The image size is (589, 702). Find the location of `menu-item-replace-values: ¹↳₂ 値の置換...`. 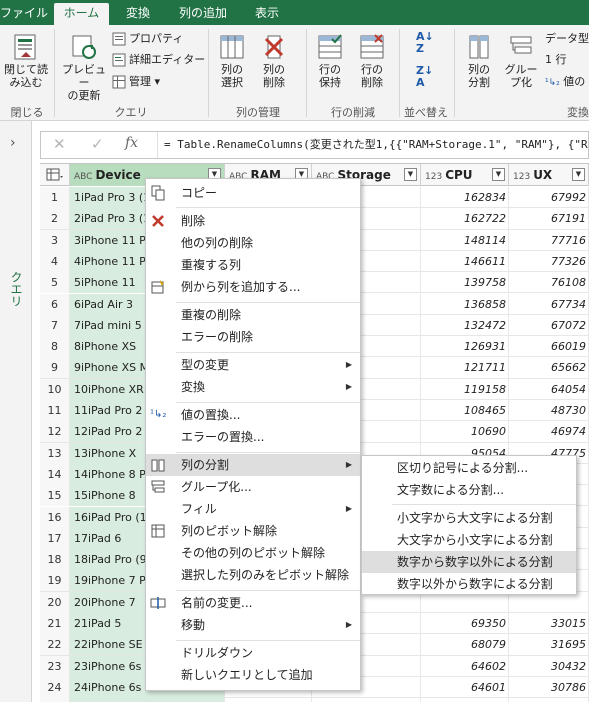

menu-item-replace-values: ¹↳₂ 値の置換... is located at coordinates (253, 415).